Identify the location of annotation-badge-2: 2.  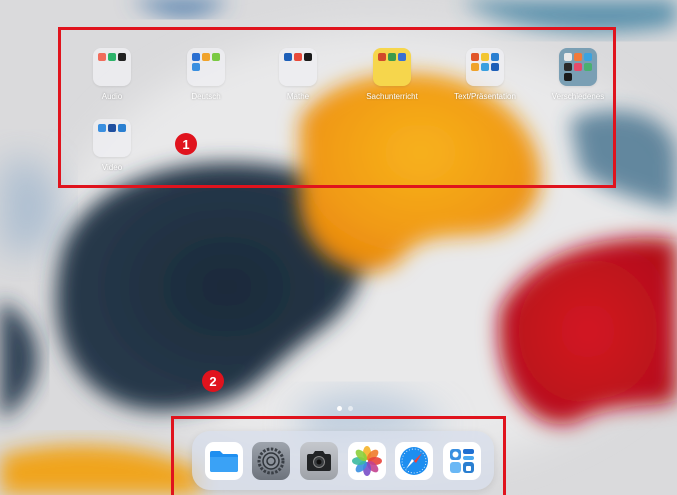
(213, 381).